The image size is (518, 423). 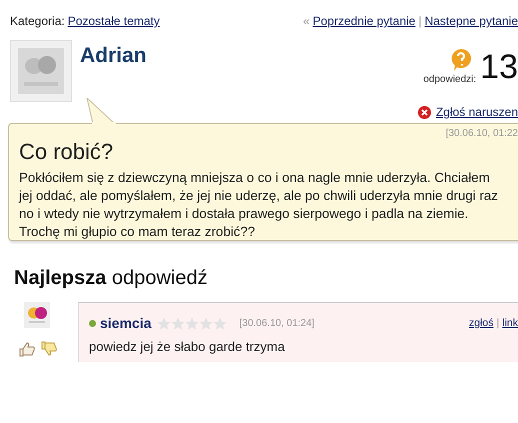 What do you see at coordinates (126, 323) in the screenshot?
I see `answer-author: siemcia` at bounding box center [126, 323].